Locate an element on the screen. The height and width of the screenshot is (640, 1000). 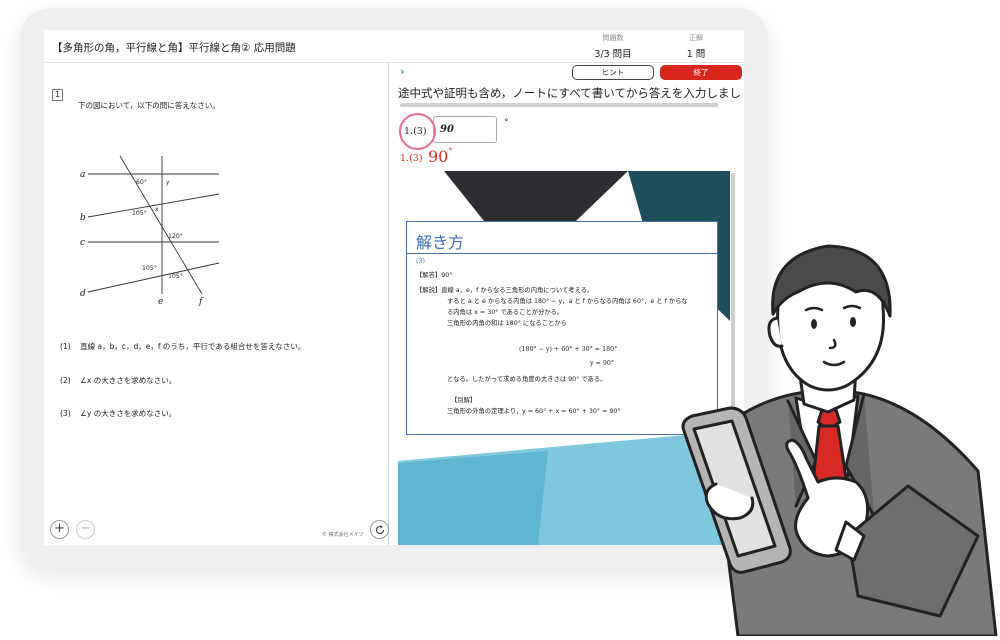
answer-input: 90 is located at coordinates (465, 129).